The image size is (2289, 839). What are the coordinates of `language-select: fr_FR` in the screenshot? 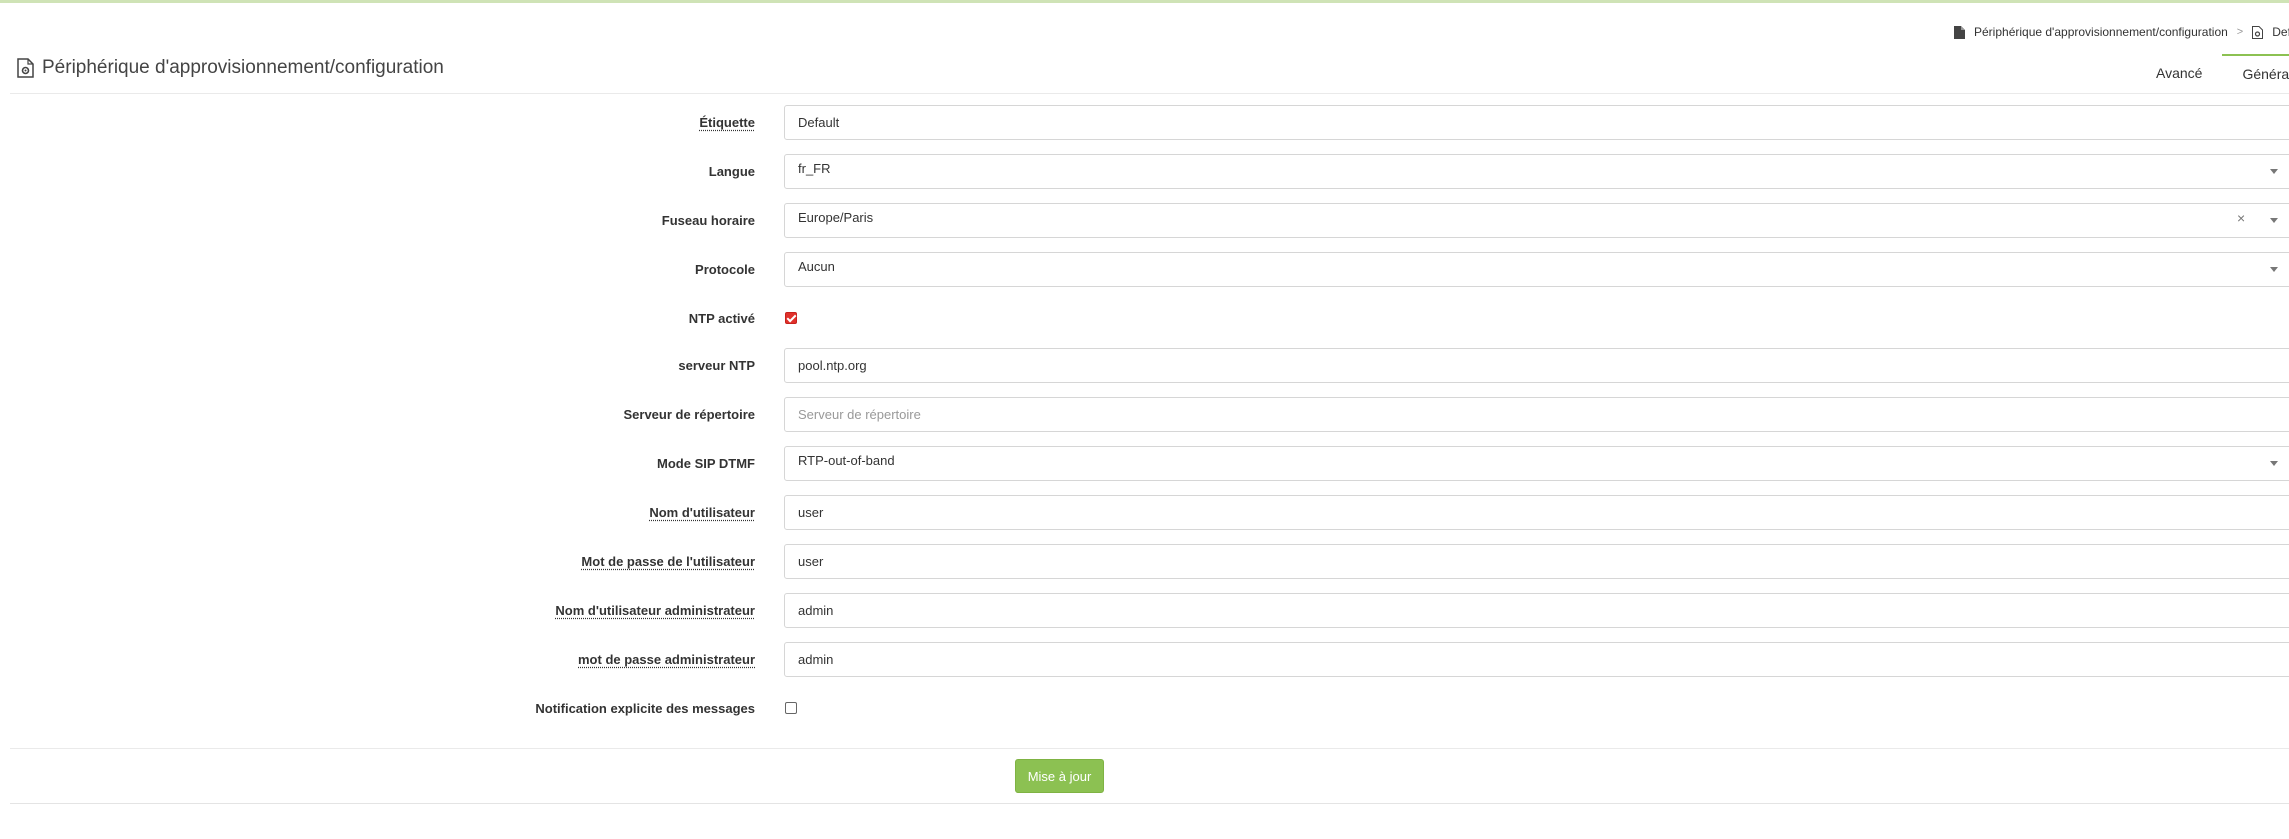 It's located at (1536, 171).